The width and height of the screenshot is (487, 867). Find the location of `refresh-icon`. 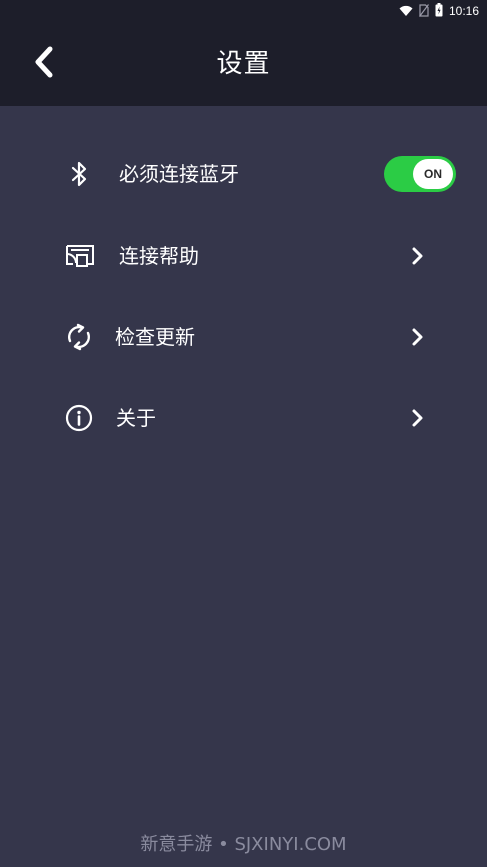

refresh-icon is located at coordinates (79, 337).